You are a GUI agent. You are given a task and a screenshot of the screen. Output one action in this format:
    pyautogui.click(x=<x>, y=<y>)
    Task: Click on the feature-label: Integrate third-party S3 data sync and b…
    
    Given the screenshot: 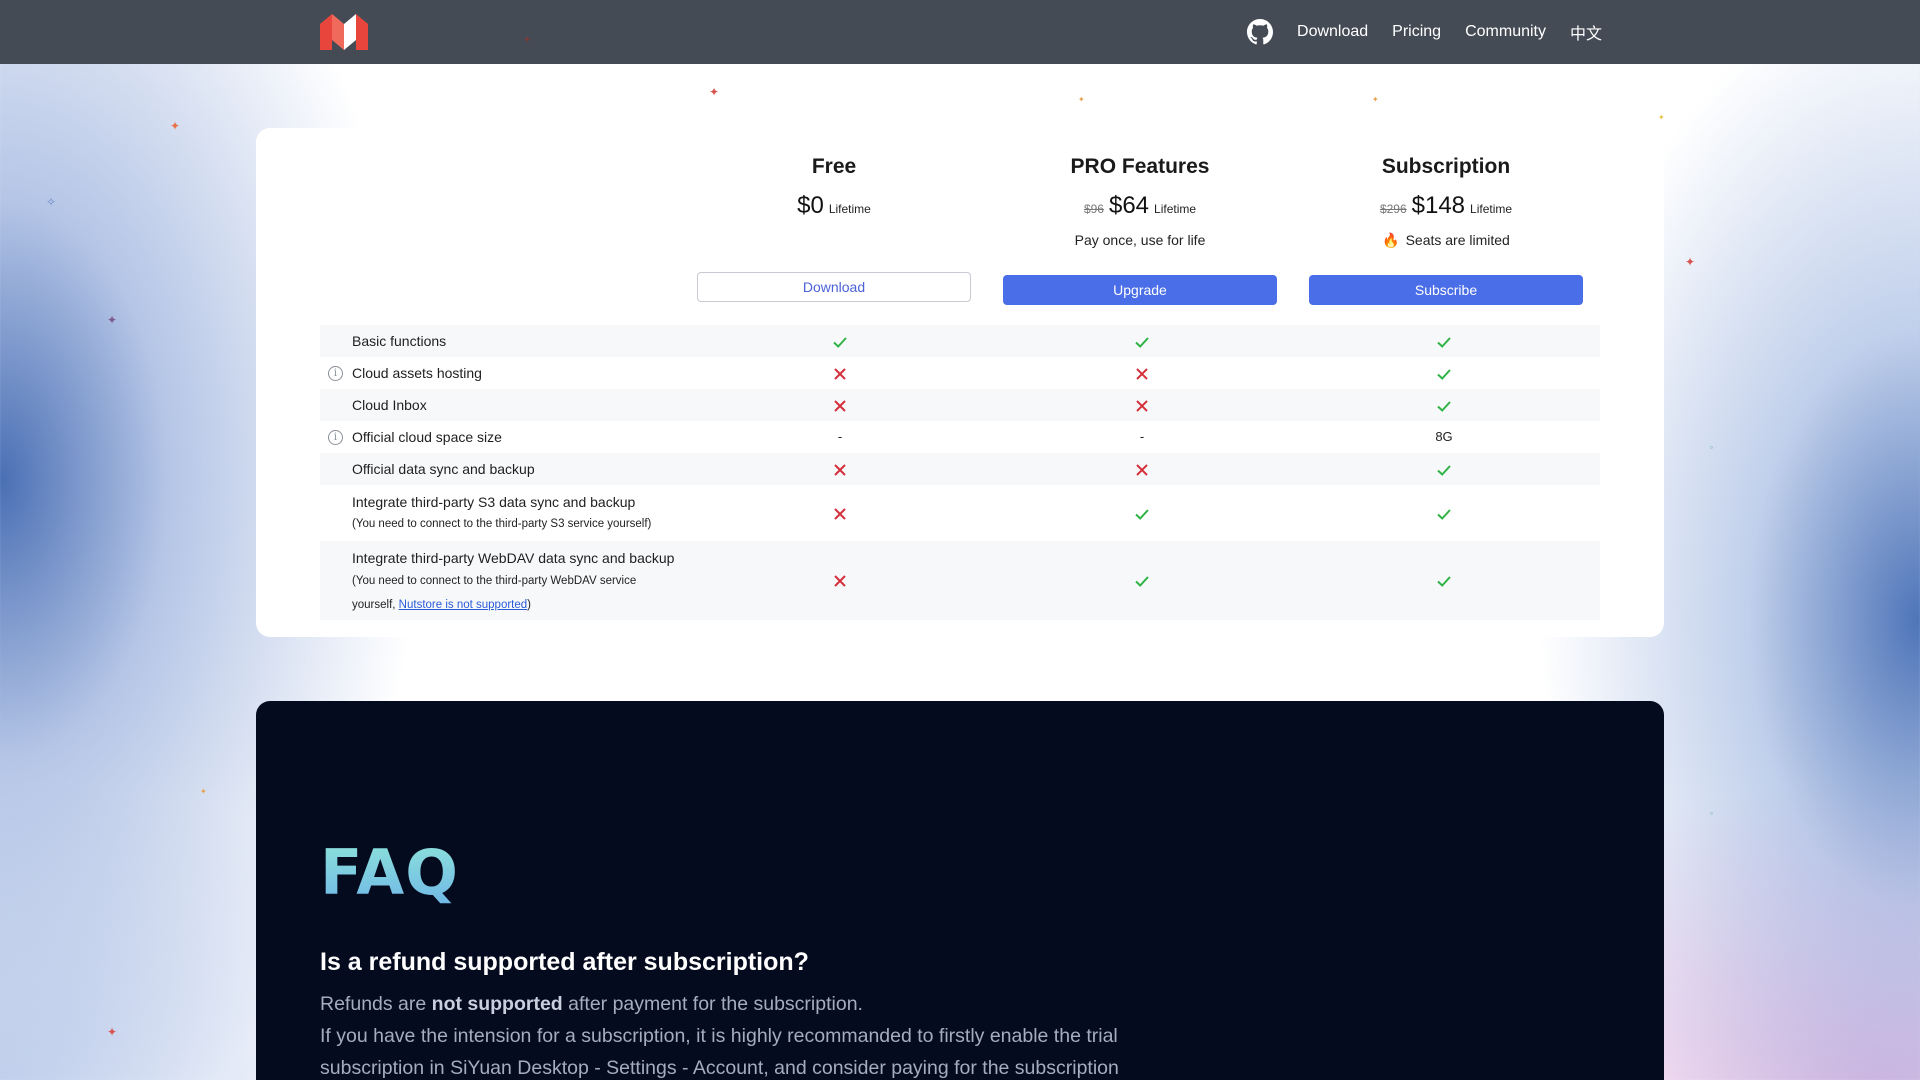 What is the action you would take?
    pyautogui.click(x=501, y=513)
    